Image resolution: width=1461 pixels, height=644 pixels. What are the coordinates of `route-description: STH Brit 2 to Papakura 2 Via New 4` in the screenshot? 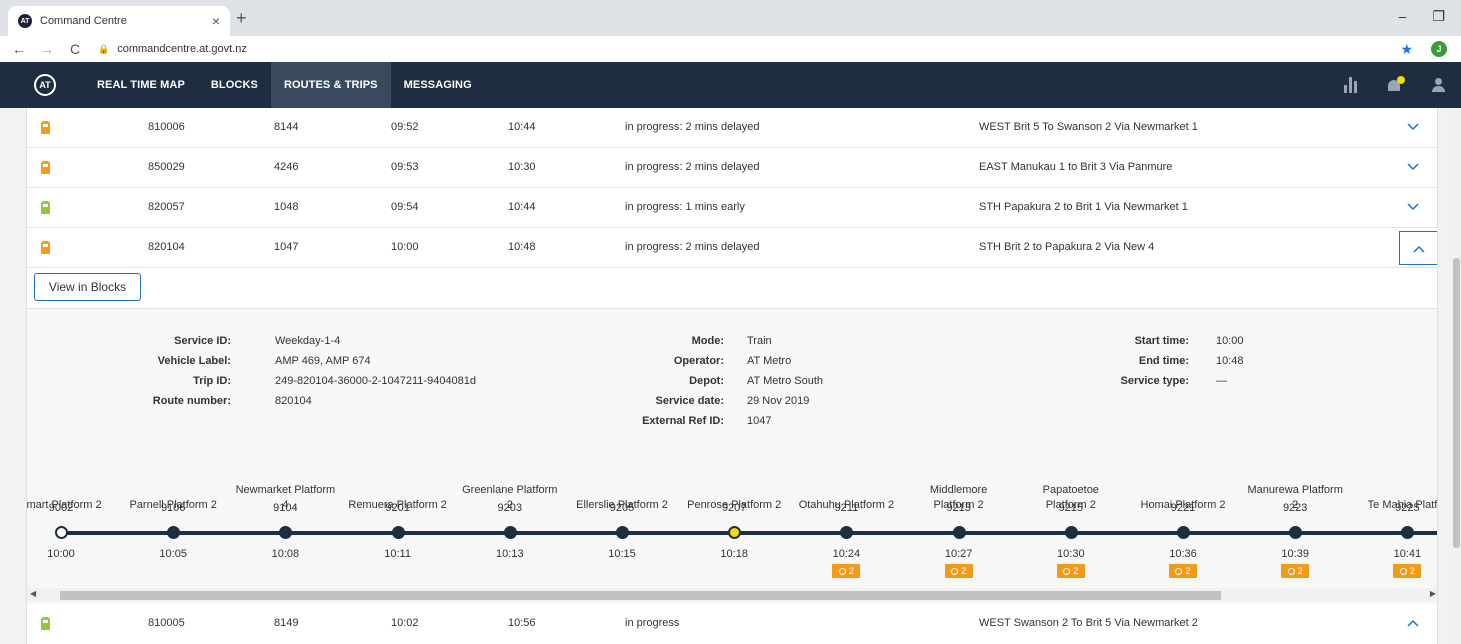 It's located at (1067, 247).